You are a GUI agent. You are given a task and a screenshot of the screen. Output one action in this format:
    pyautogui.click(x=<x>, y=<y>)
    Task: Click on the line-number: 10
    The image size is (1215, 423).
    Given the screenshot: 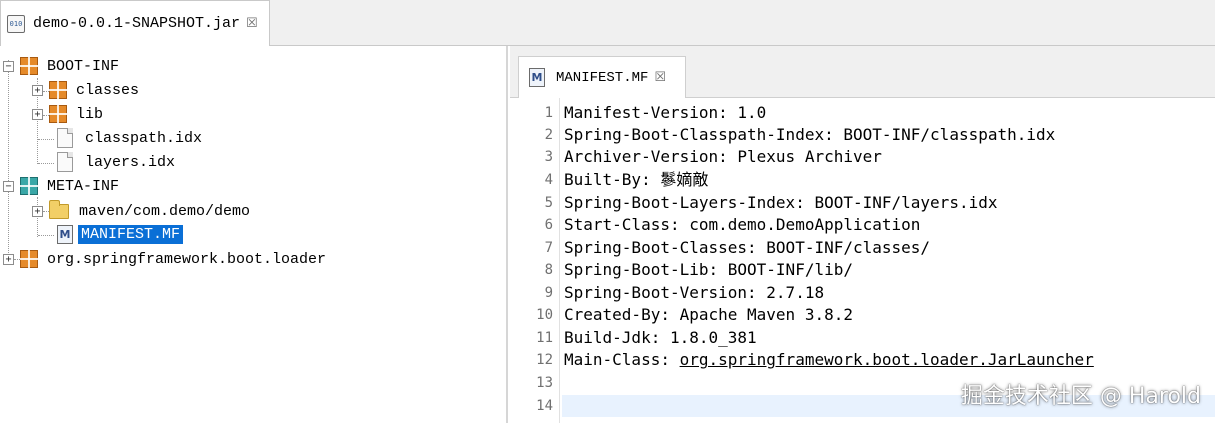 What is the action you would take?
    pyautogui.click(x=544, y=315)
    